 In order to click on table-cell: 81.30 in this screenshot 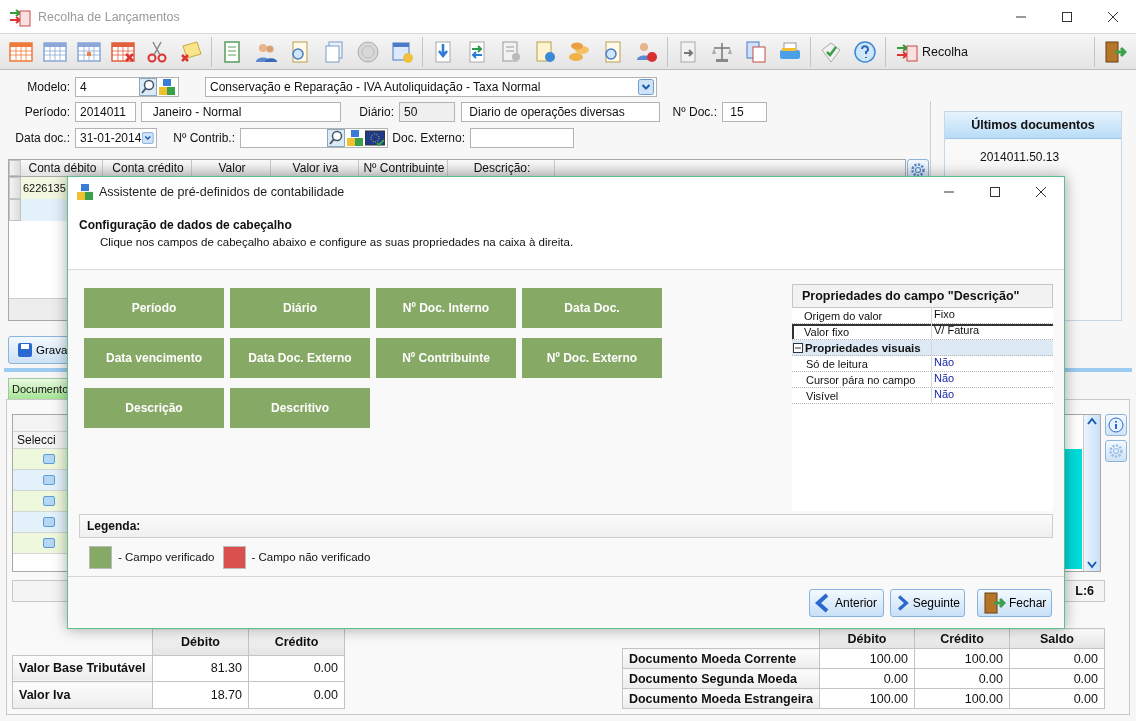, I will do `click(200, 668)`.